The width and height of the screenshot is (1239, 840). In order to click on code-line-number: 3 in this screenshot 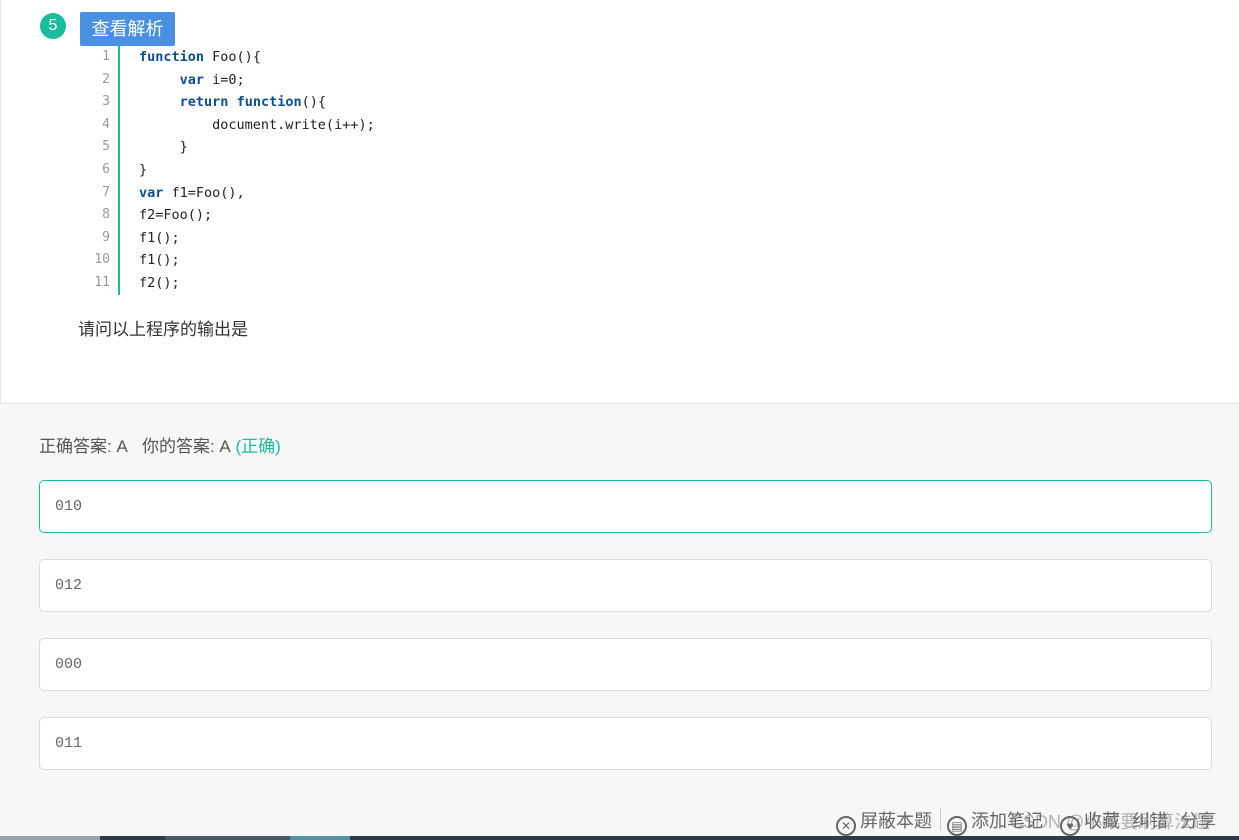, I will do `click(106, 102)`.